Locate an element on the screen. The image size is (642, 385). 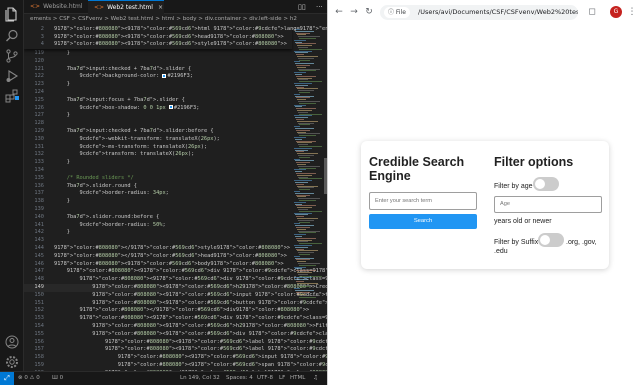
remote-indicator-icon: ⤢ is located at coordinates (7, 378).